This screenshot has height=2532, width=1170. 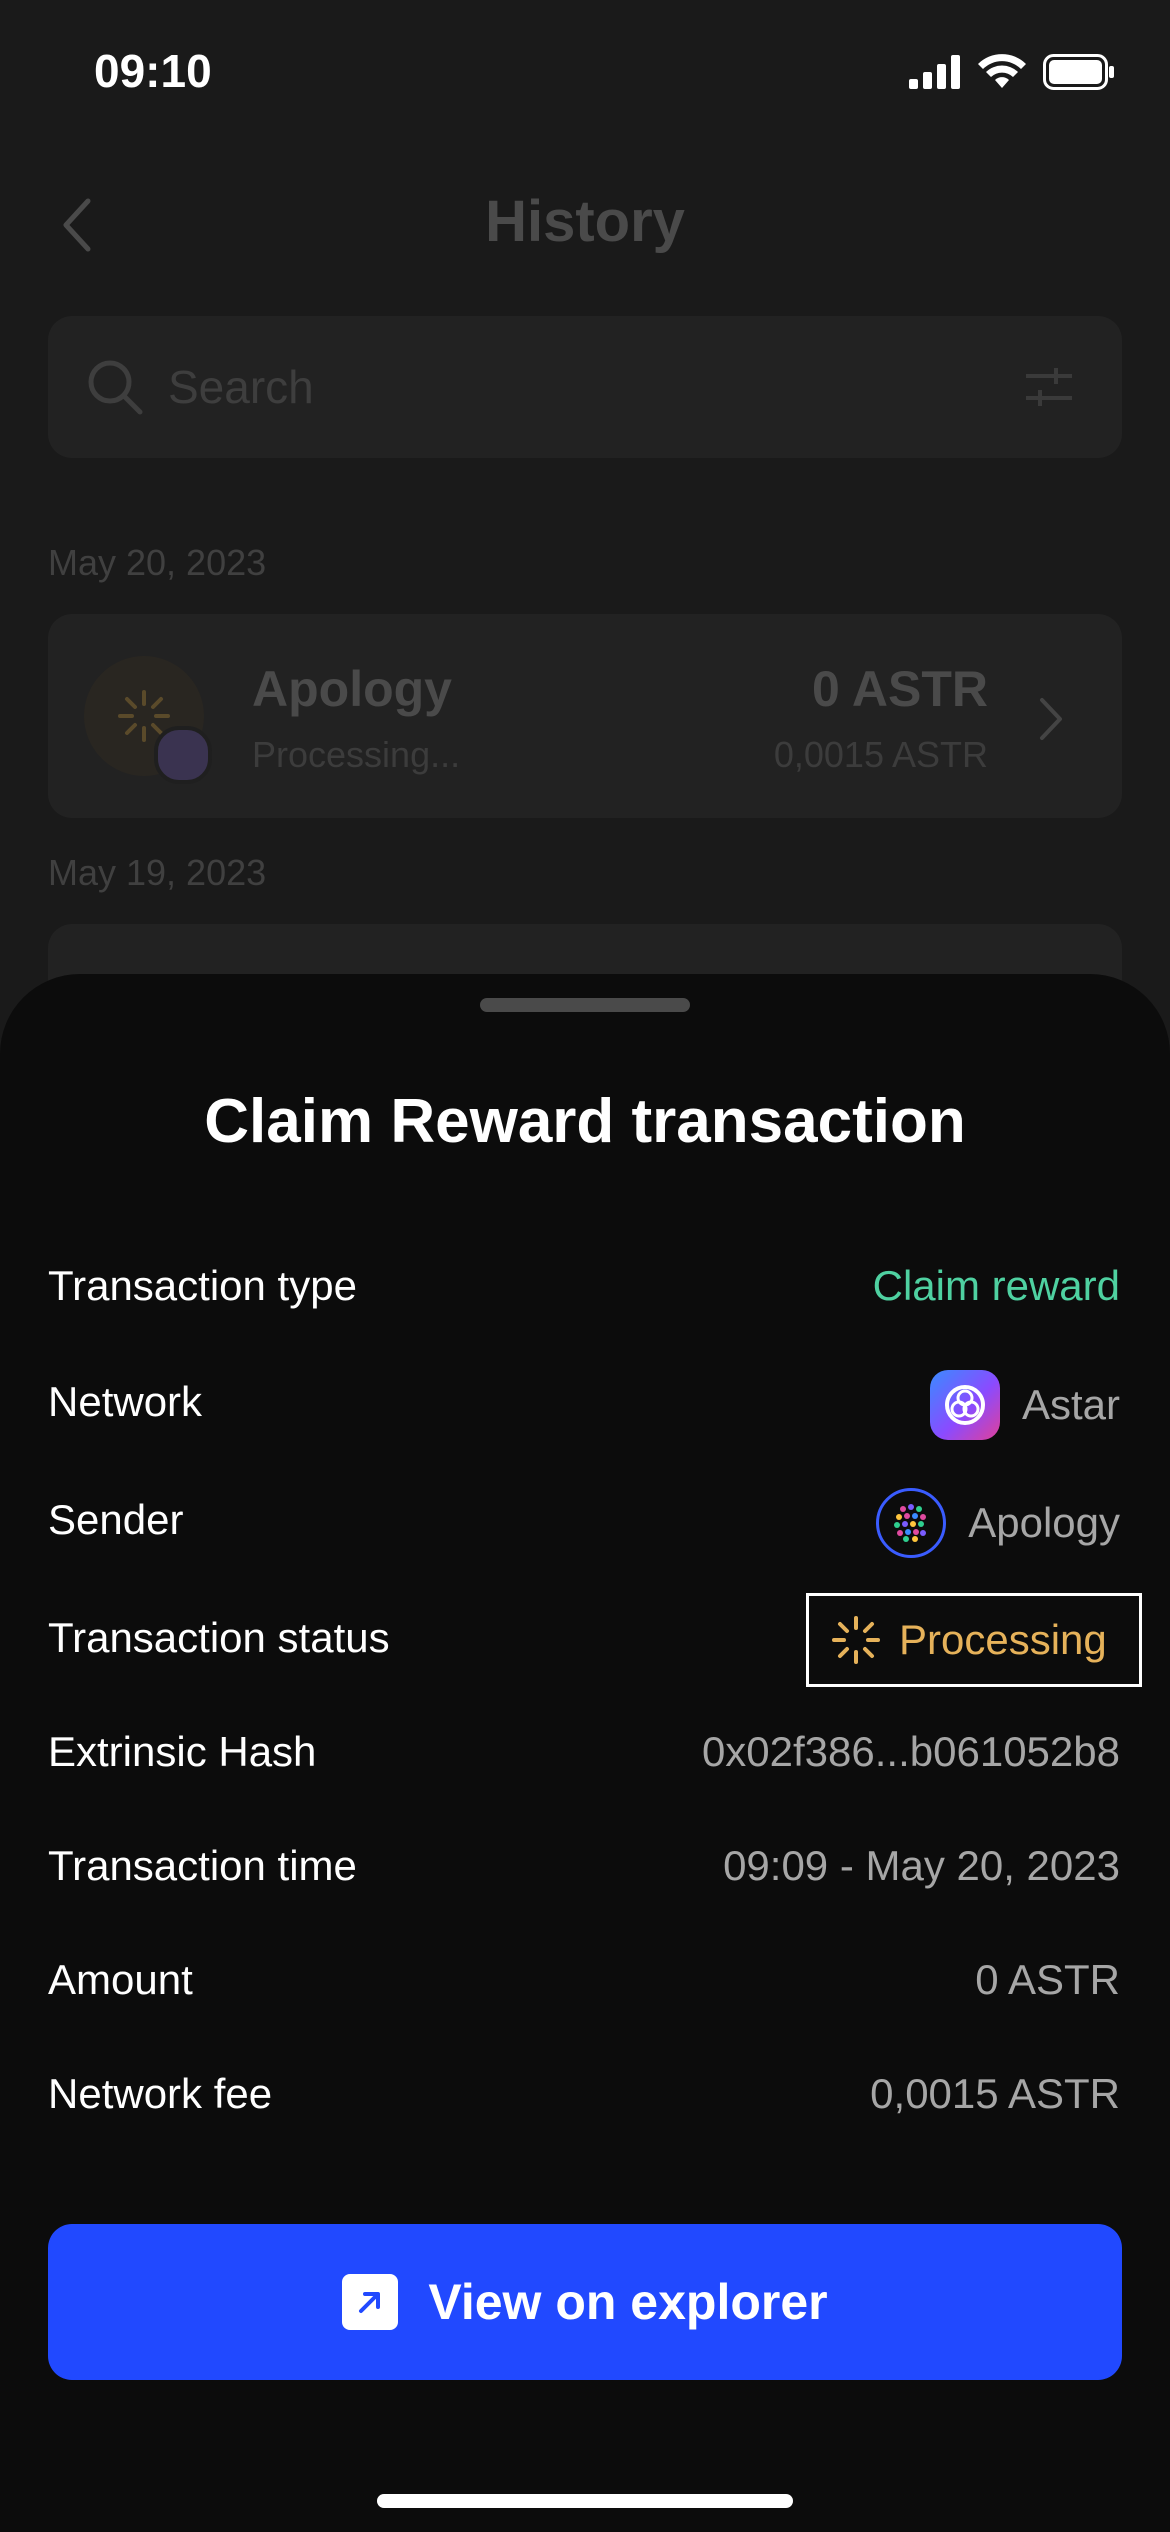 What do you see at coordinates (241, 387) in the screenshot?
I see `search-input: Search` at bounding box center [241, 387].